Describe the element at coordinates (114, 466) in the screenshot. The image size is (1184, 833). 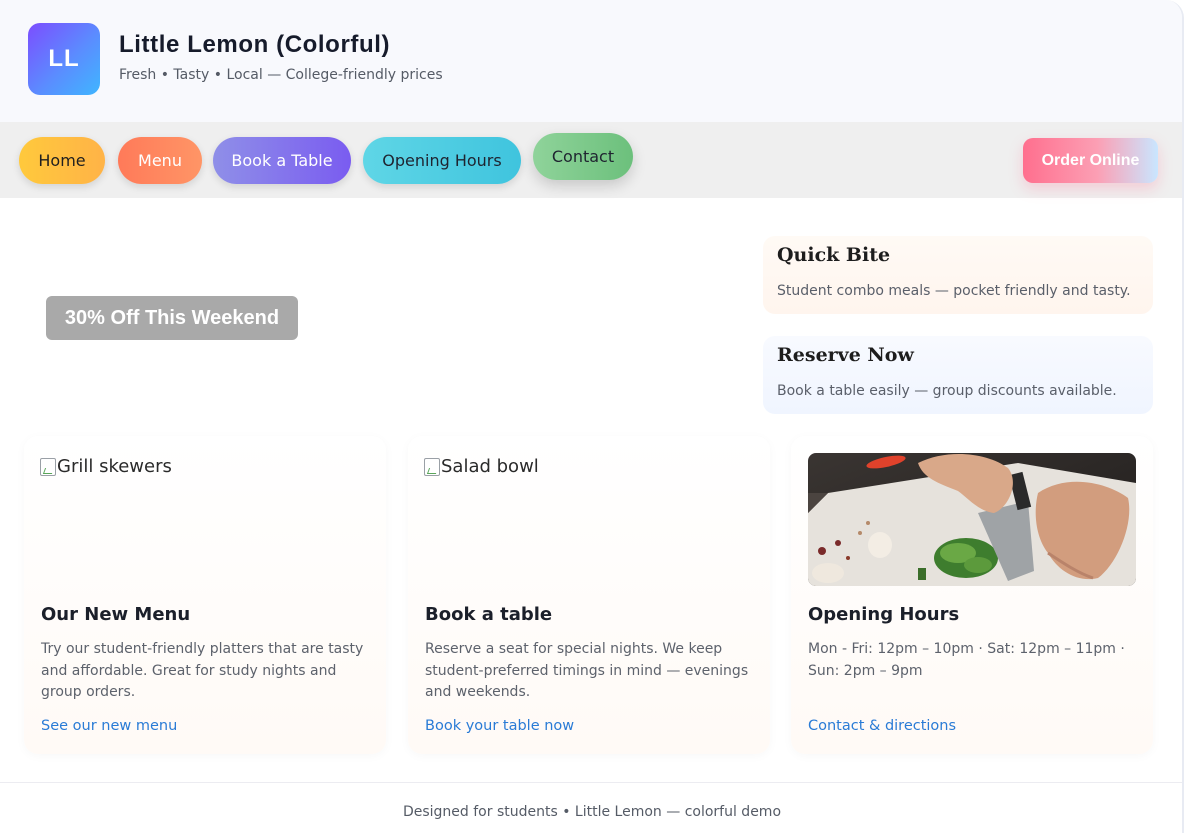
I see `image-alt-text: Grill skewers` at that location.